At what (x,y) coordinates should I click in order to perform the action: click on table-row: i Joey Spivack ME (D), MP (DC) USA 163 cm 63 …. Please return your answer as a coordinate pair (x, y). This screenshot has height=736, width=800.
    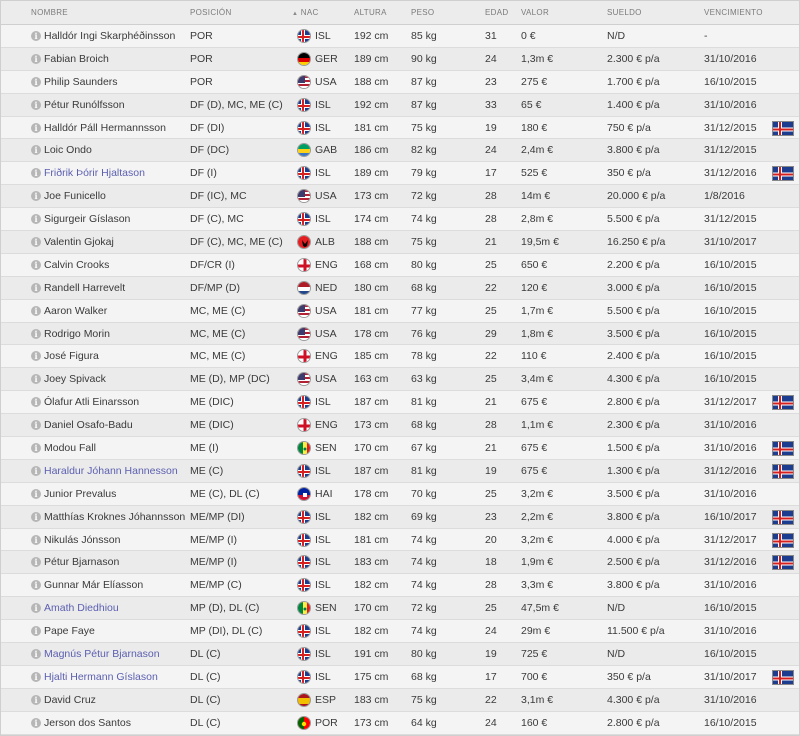
    Looking at the image, I should click on (400, 380).